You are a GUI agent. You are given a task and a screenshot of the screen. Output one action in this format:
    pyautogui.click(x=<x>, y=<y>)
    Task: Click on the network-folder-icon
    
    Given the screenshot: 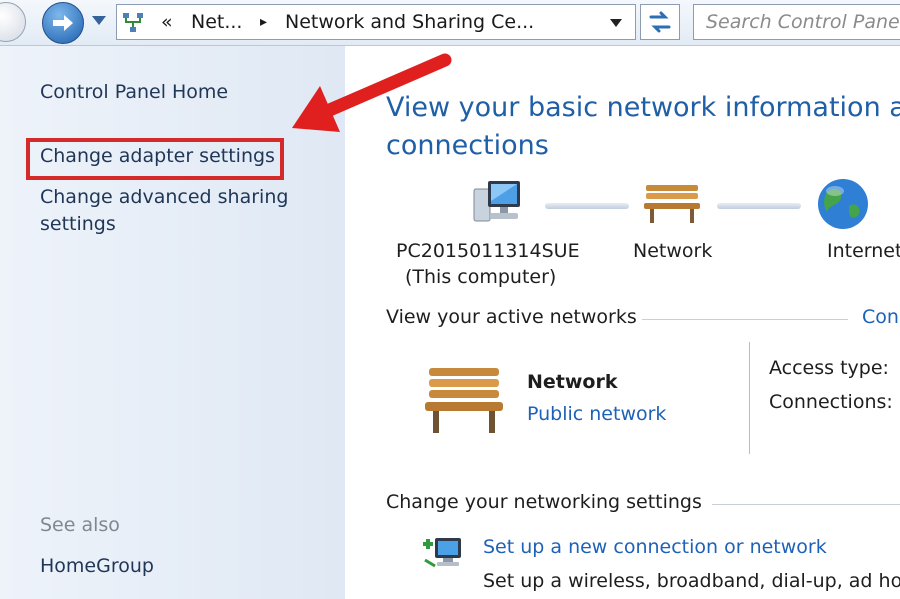 What is the action you would take?
    pyautogui.click(x=133, y=22)
    